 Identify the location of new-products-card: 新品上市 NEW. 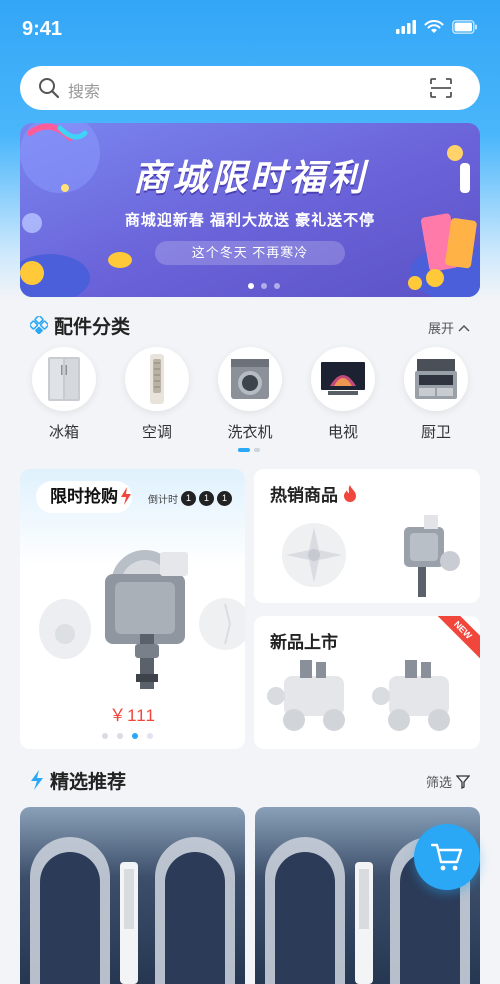
(367, 682).